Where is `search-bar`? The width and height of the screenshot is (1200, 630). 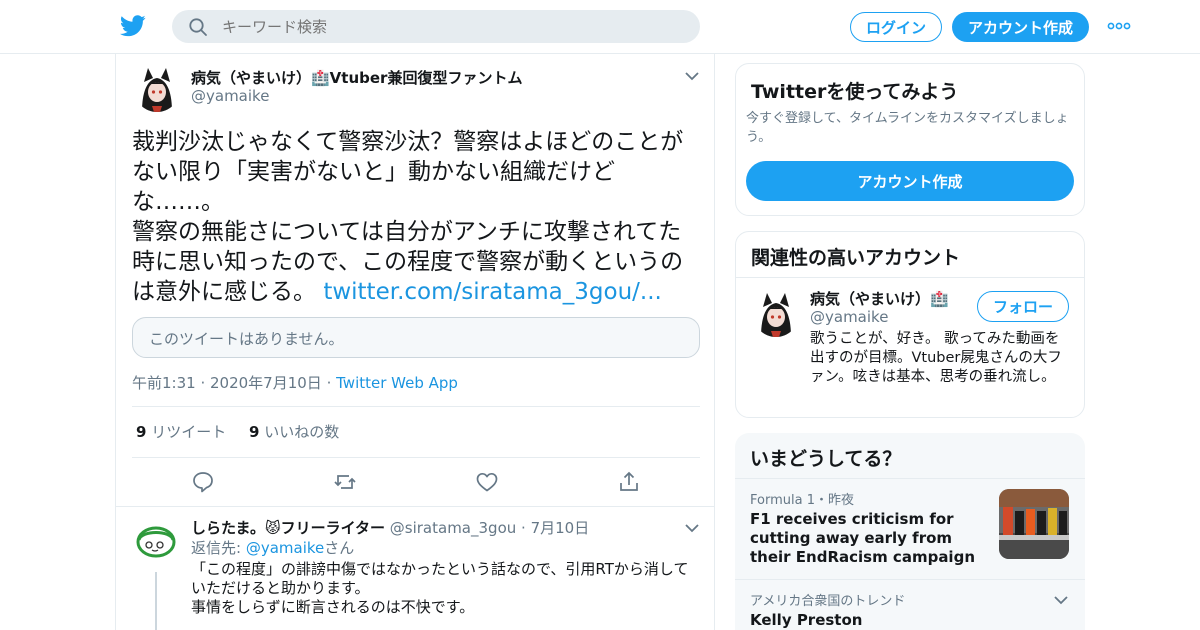 search-bar is located at coordinates (436, 26).